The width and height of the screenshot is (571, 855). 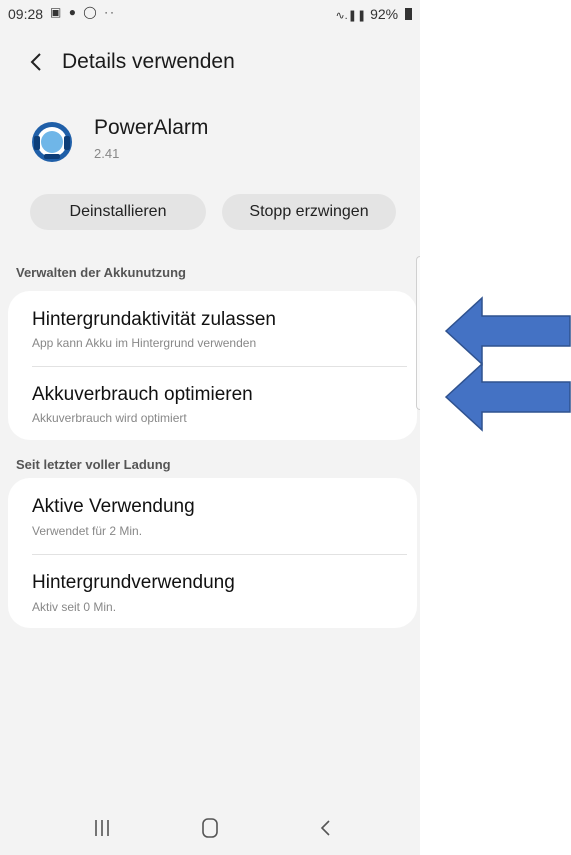 I want to click on back-icon, so click(x=325, y=828).